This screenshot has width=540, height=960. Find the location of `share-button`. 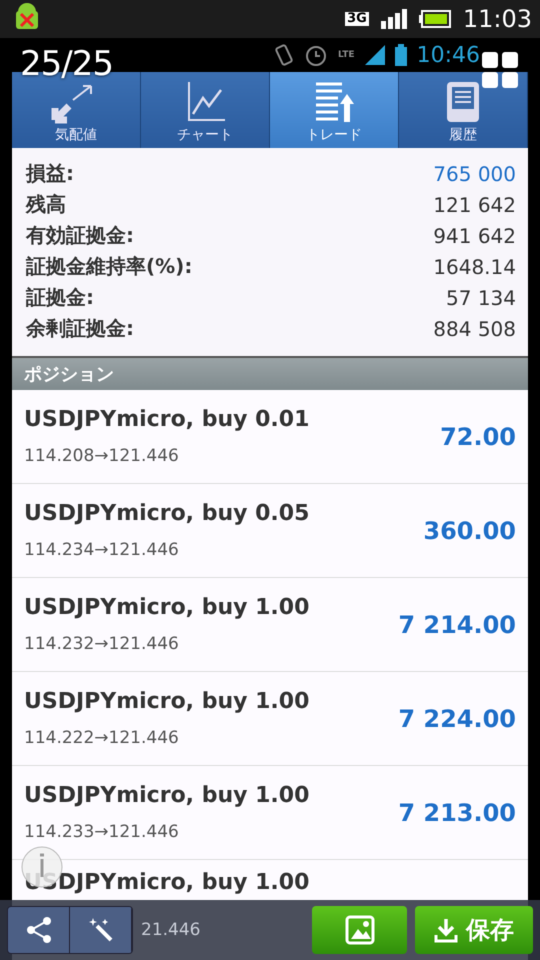

share-button is located at coordinates (39, 930).